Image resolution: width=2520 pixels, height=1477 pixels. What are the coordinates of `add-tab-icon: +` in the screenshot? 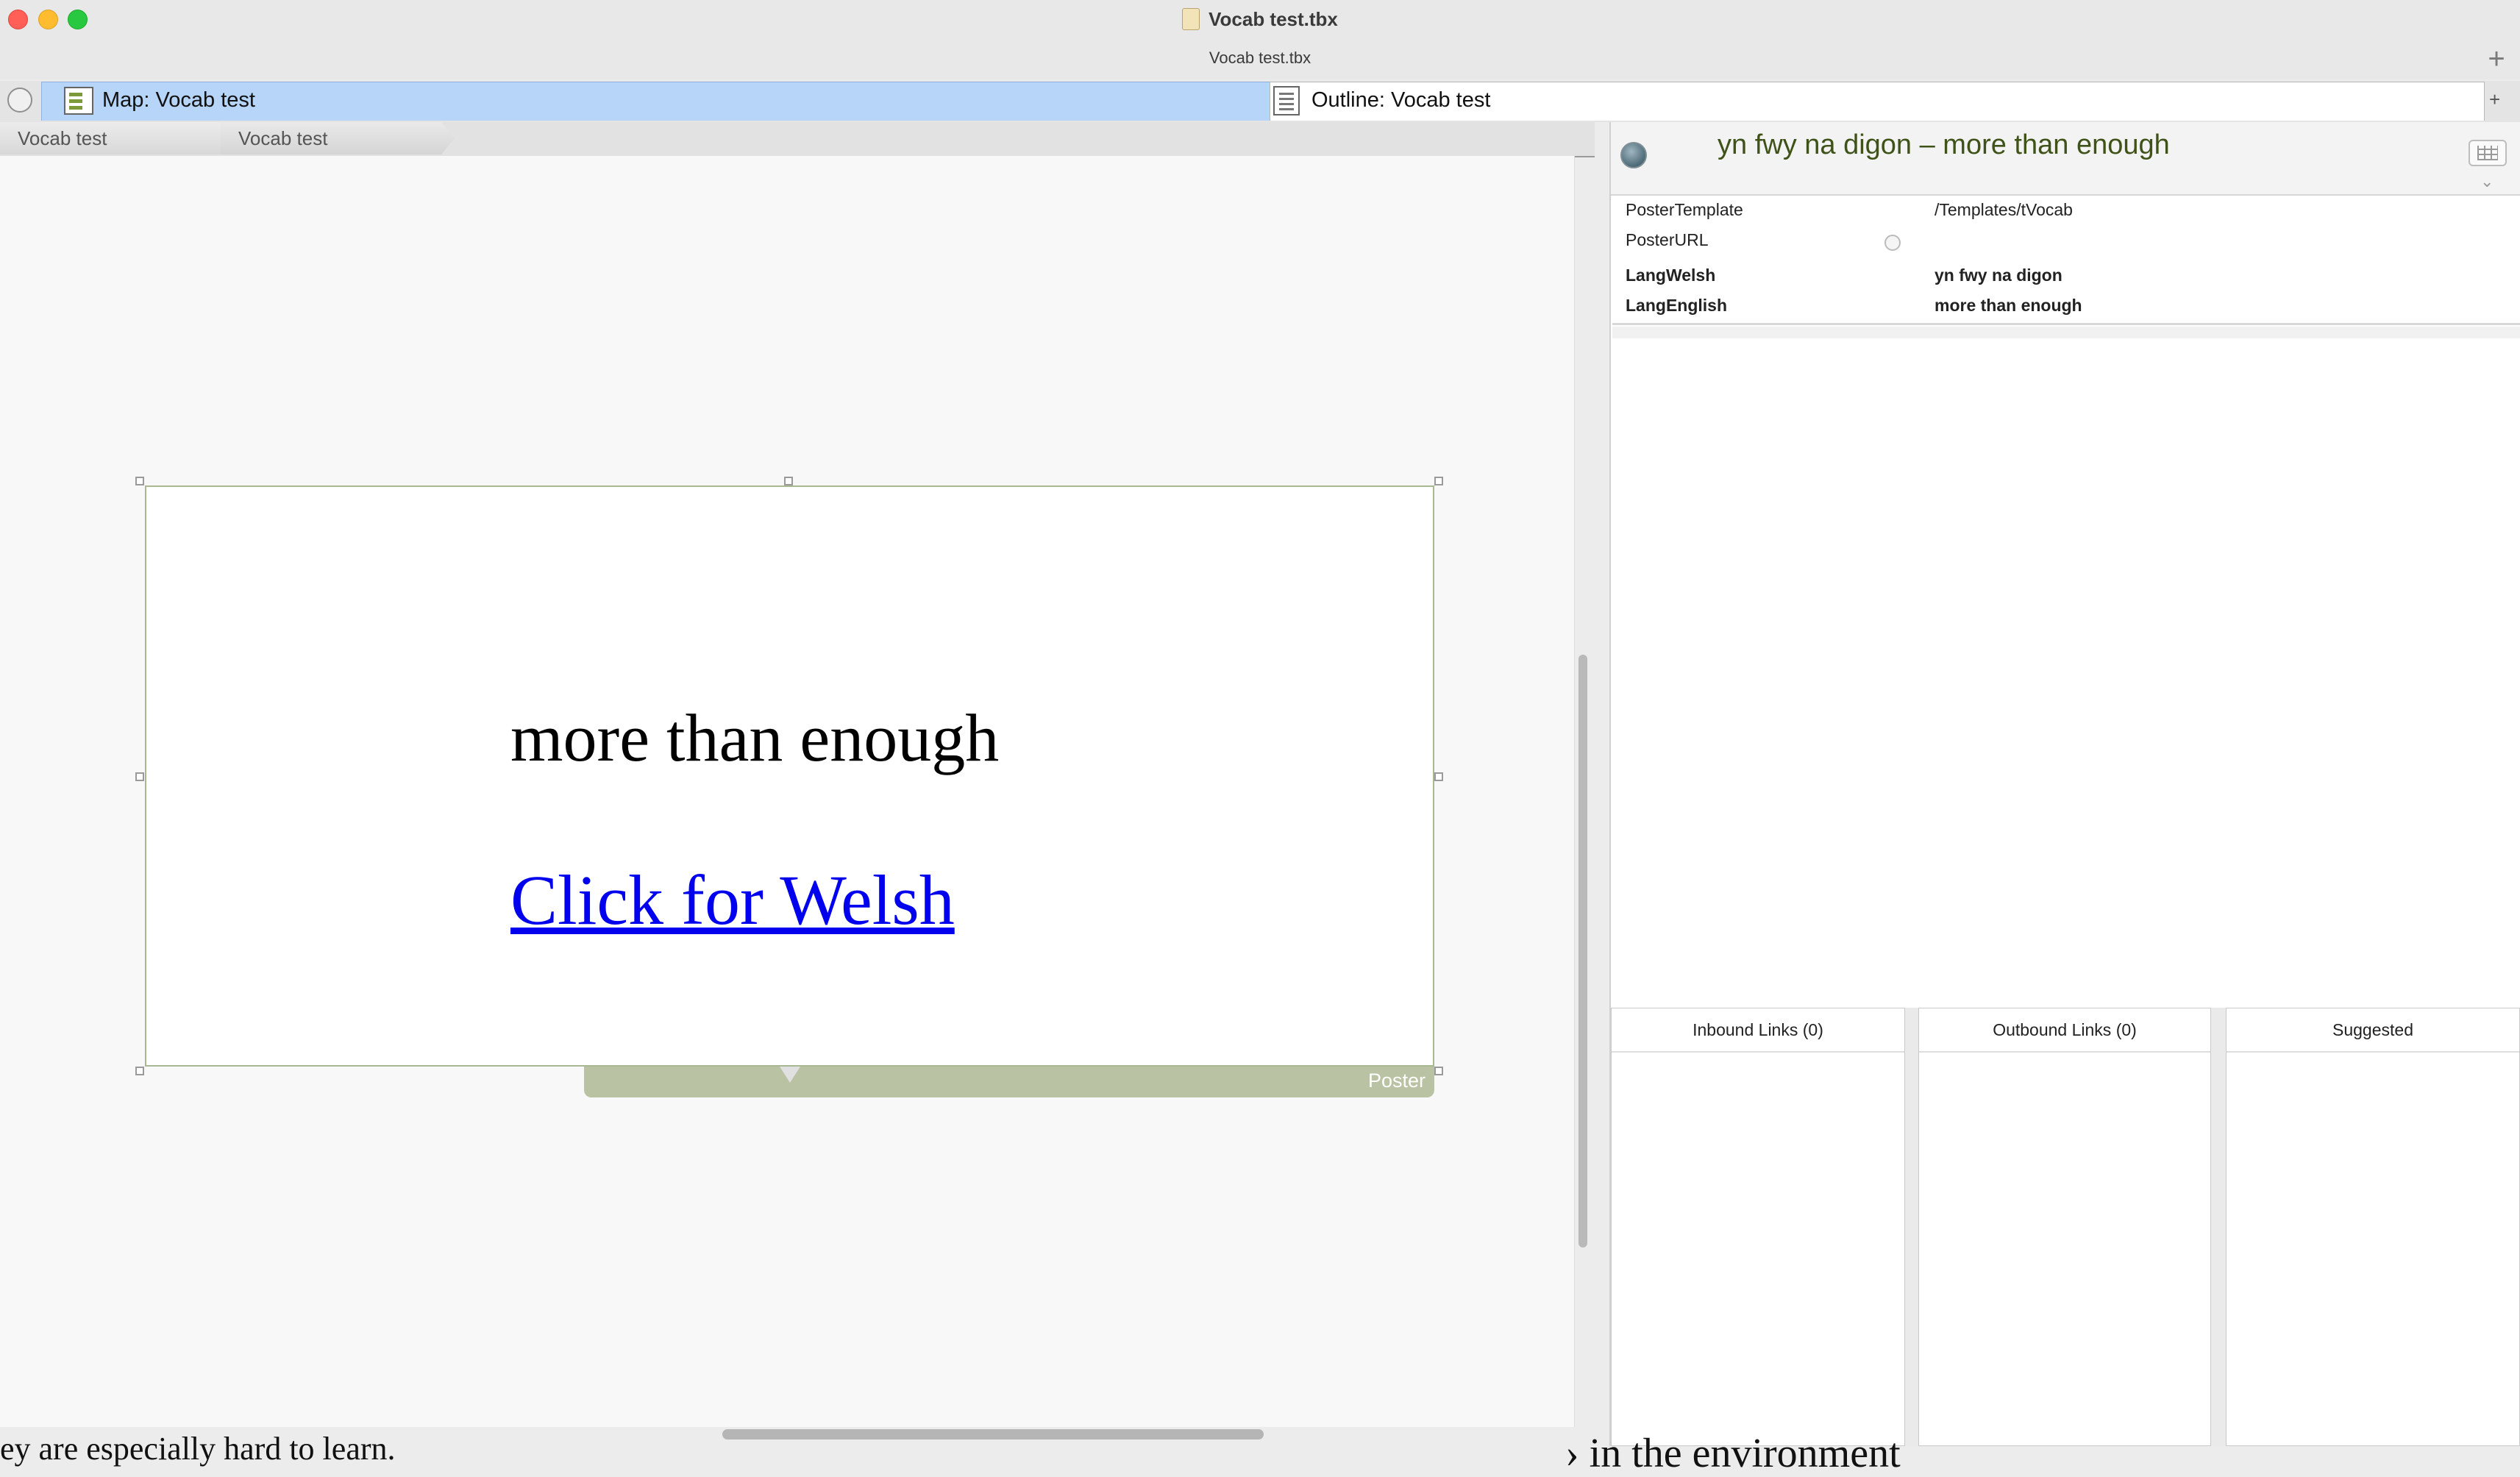 It's located at (2497, 60).